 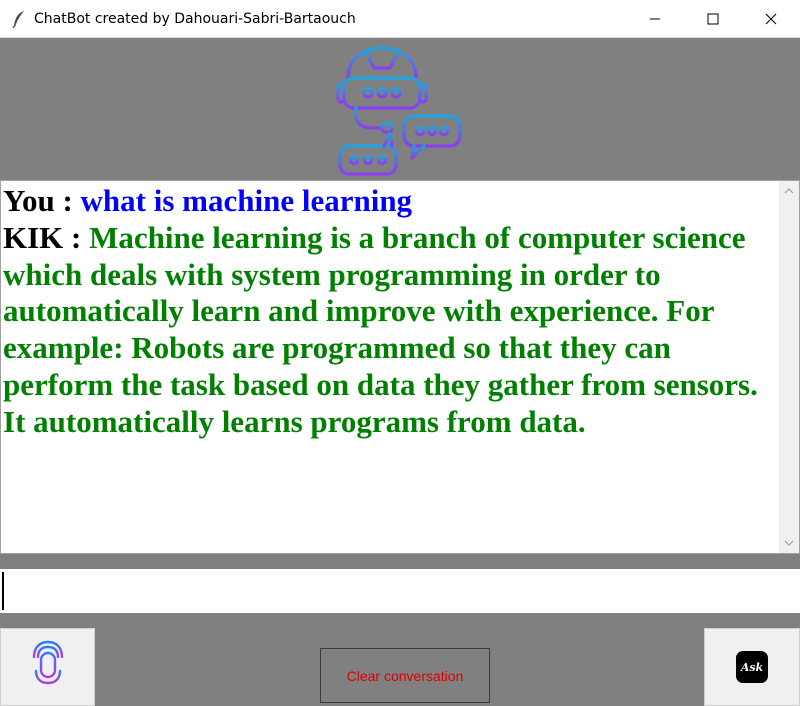 I want to click on close-button, so click(x=771, y=18).